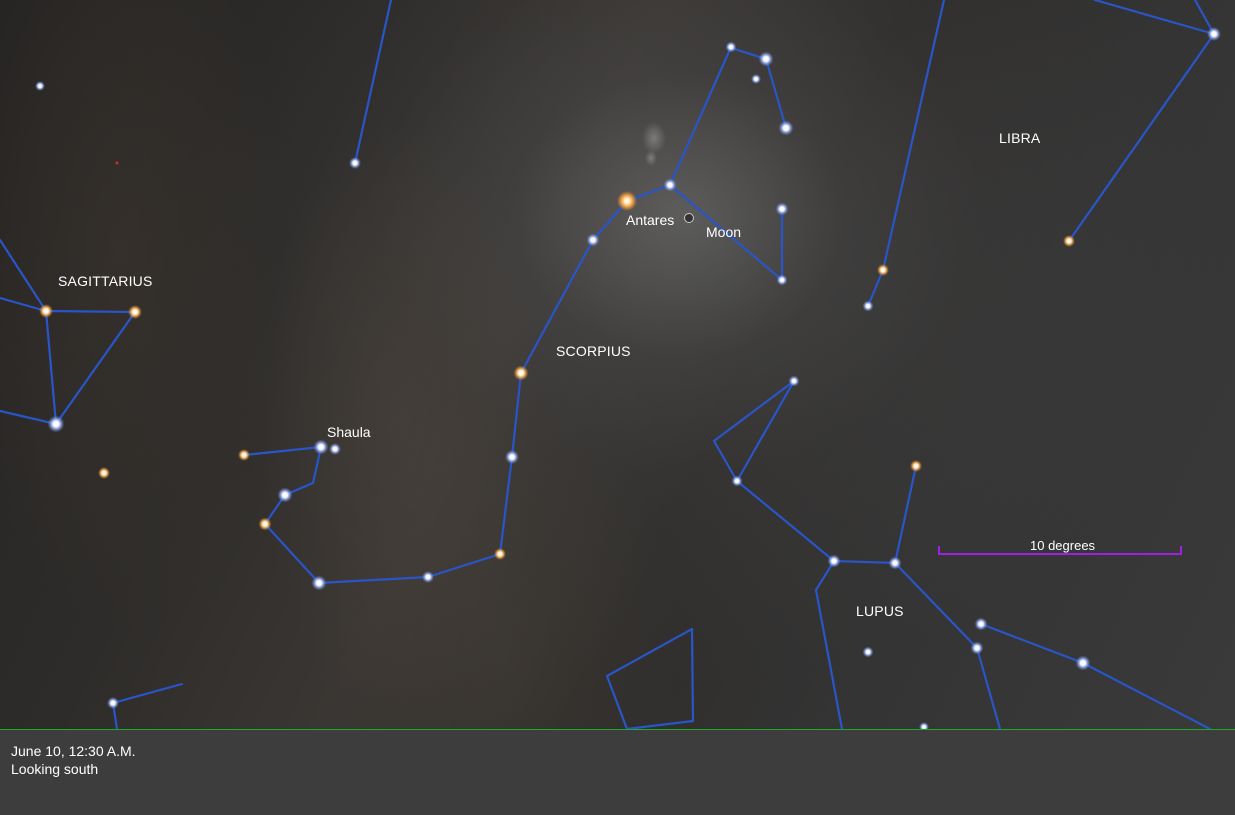  I want to click on star-label-shaula: Shaula, so click(349, 432).